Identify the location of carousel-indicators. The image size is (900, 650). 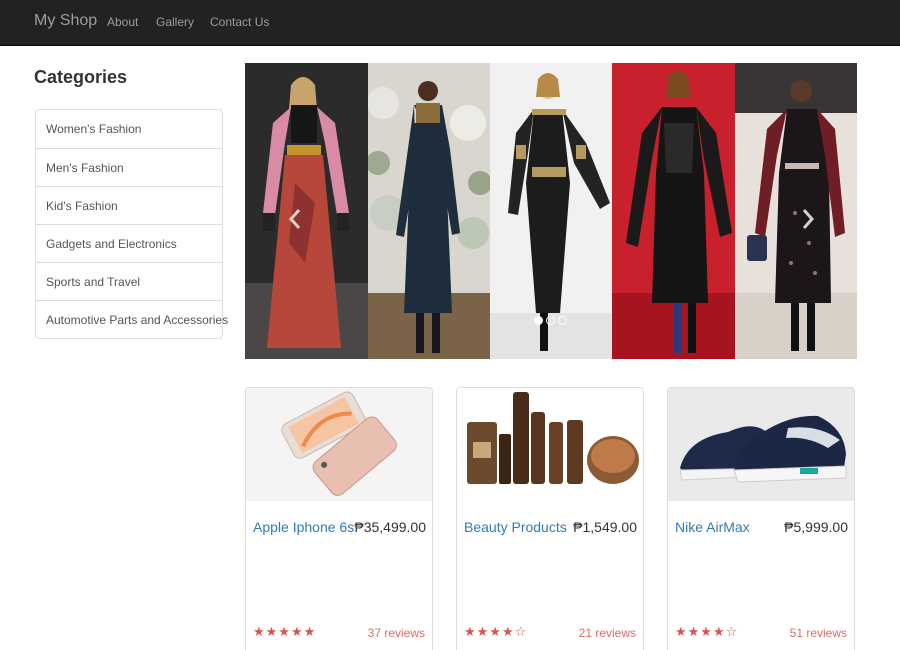
(552, 322).